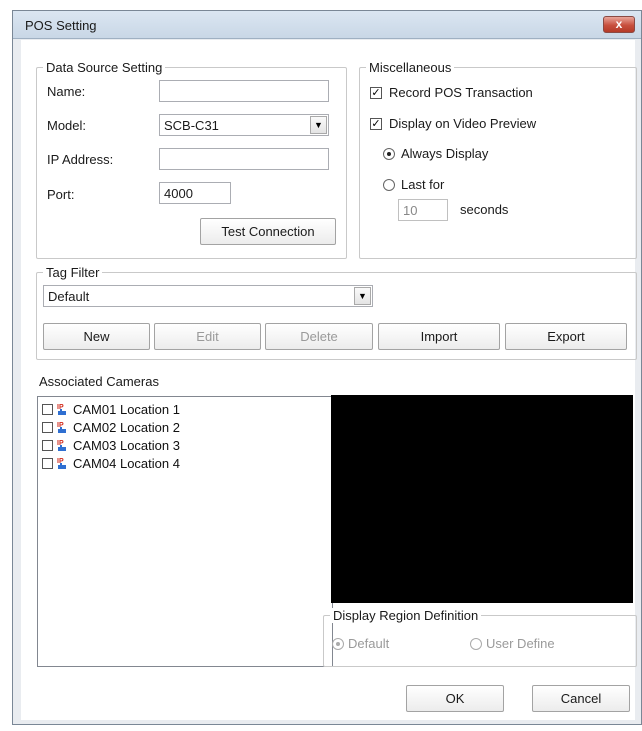  What do you see at coordinates (484, 209) in the screenshot?
I see `seconds-label: seconds` at bounding box center [484, 209].